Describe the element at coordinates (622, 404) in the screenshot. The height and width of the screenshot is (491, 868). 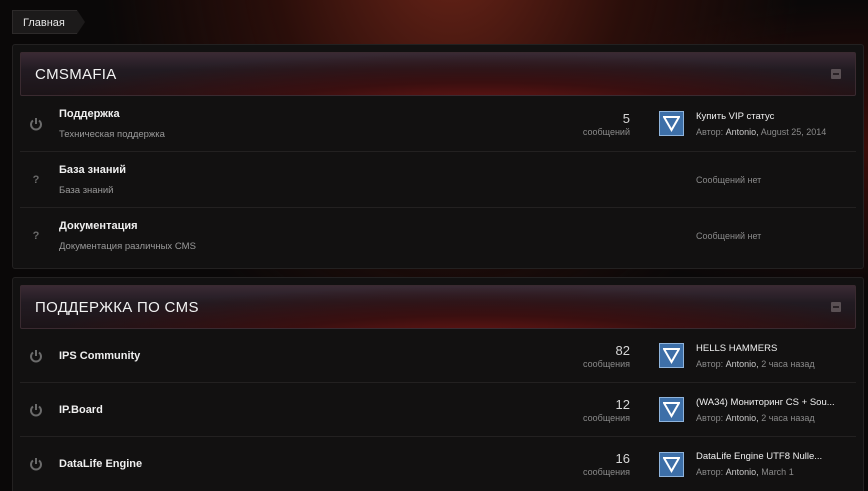
I see `post-count: 12` at that location.